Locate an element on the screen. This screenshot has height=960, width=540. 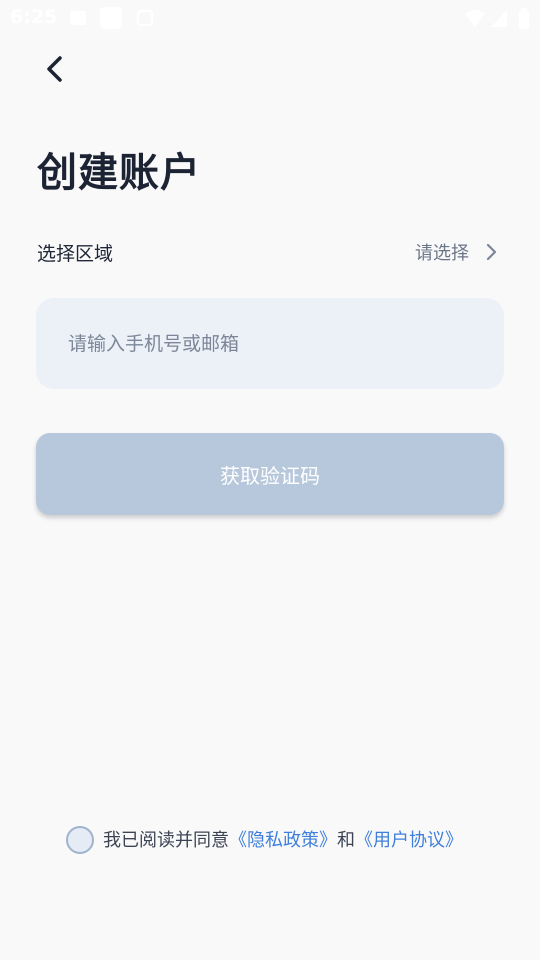
image-icon is located at coordinates (78, 18).